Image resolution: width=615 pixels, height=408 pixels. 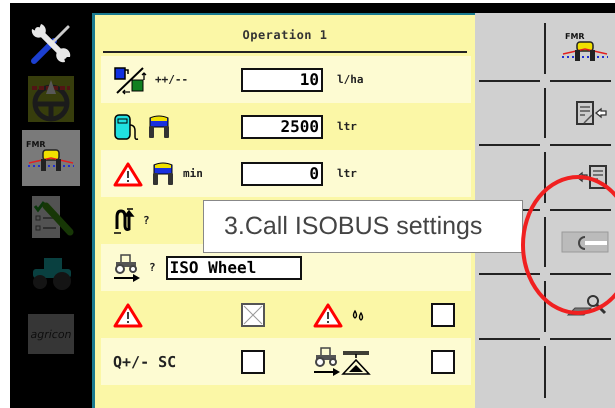 What do you see at coordinates (342, 362) in the screenshot?
I see `tractor-spreader-icon` at bounding box center [342, 362].